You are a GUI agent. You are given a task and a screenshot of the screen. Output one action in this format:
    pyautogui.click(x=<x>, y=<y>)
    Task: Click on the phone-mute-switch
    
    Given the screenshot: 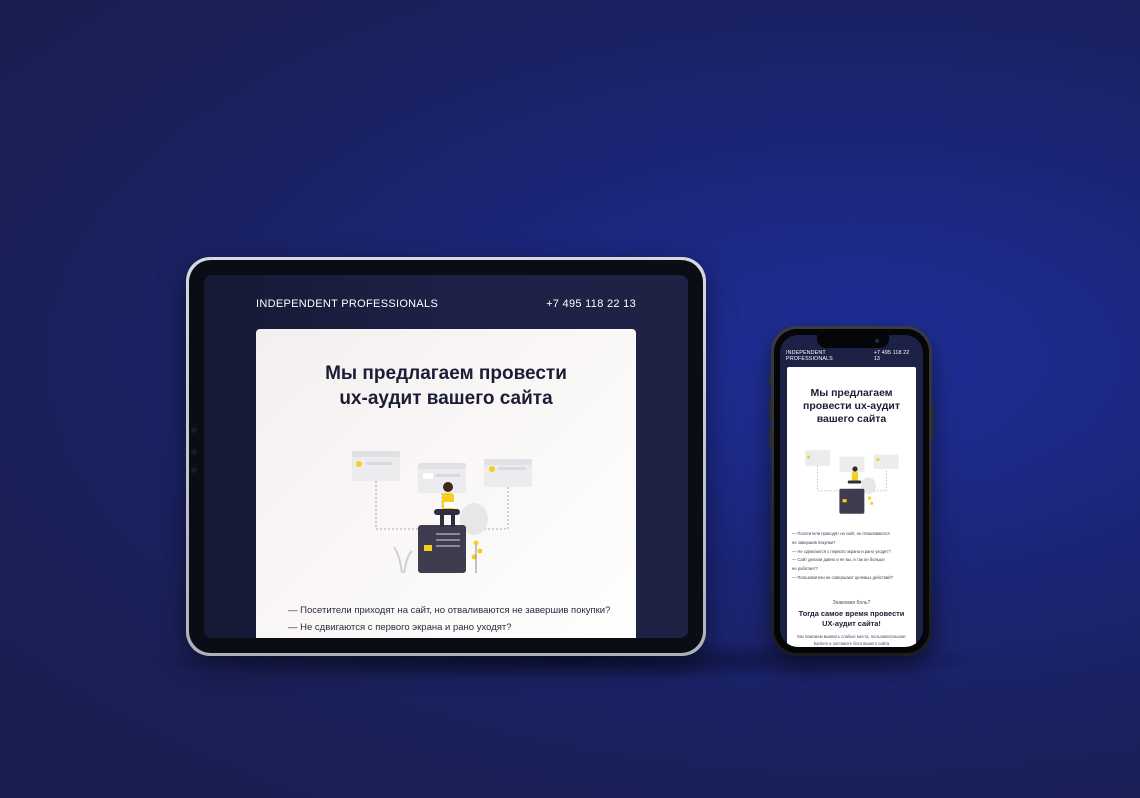 What is the action you would take?
    pyautogui.click(x=770, y=380)
    